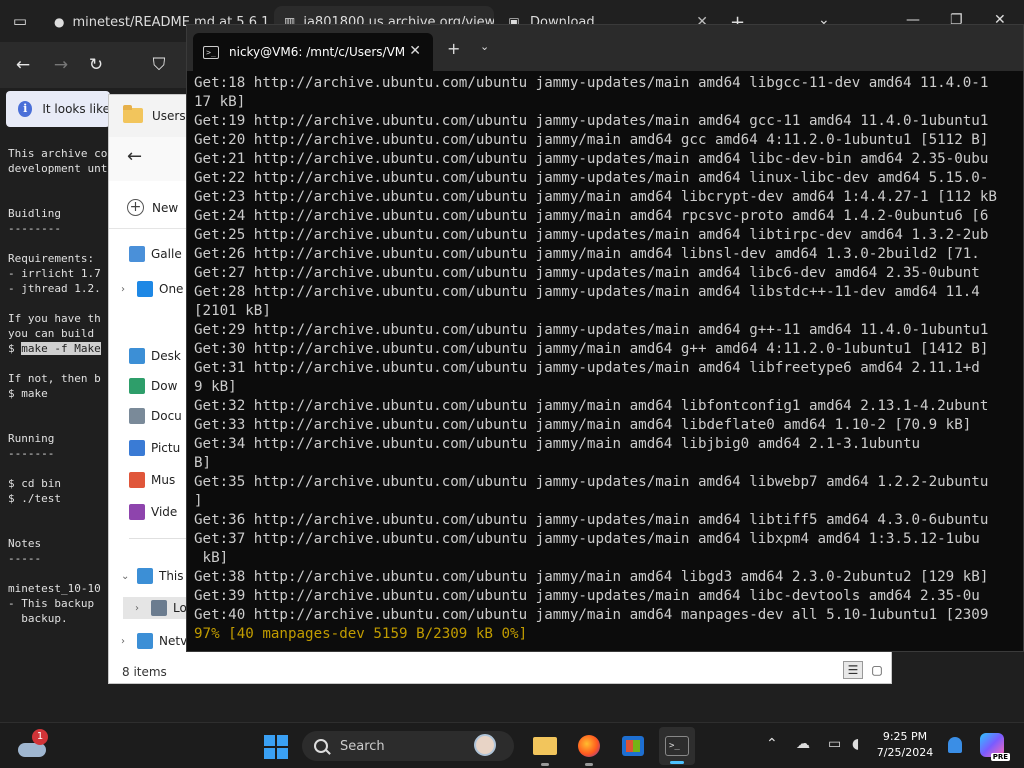 This screenshot has height=768, width=1024. I want to click on nav-item: › Lo, so click(156, 608).